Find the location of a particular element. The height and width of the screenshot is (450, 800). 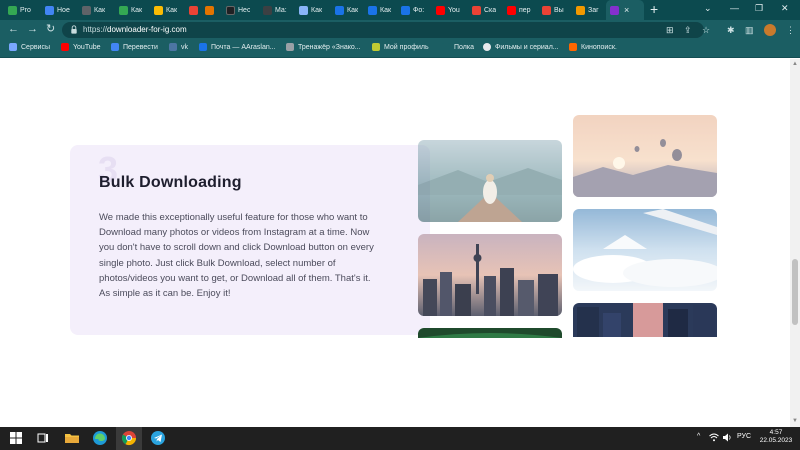

tab-5: Как is located at coordinates (166, 10).